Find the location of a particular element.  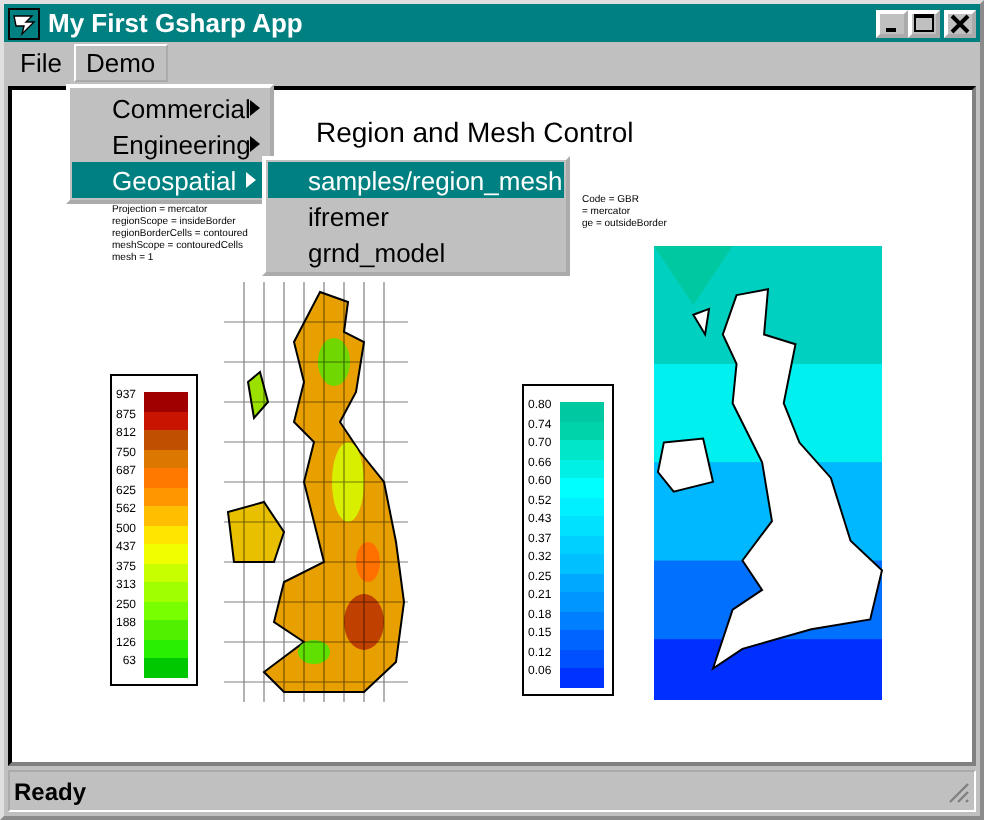

maximize-button is located at coordinates (924, 23).